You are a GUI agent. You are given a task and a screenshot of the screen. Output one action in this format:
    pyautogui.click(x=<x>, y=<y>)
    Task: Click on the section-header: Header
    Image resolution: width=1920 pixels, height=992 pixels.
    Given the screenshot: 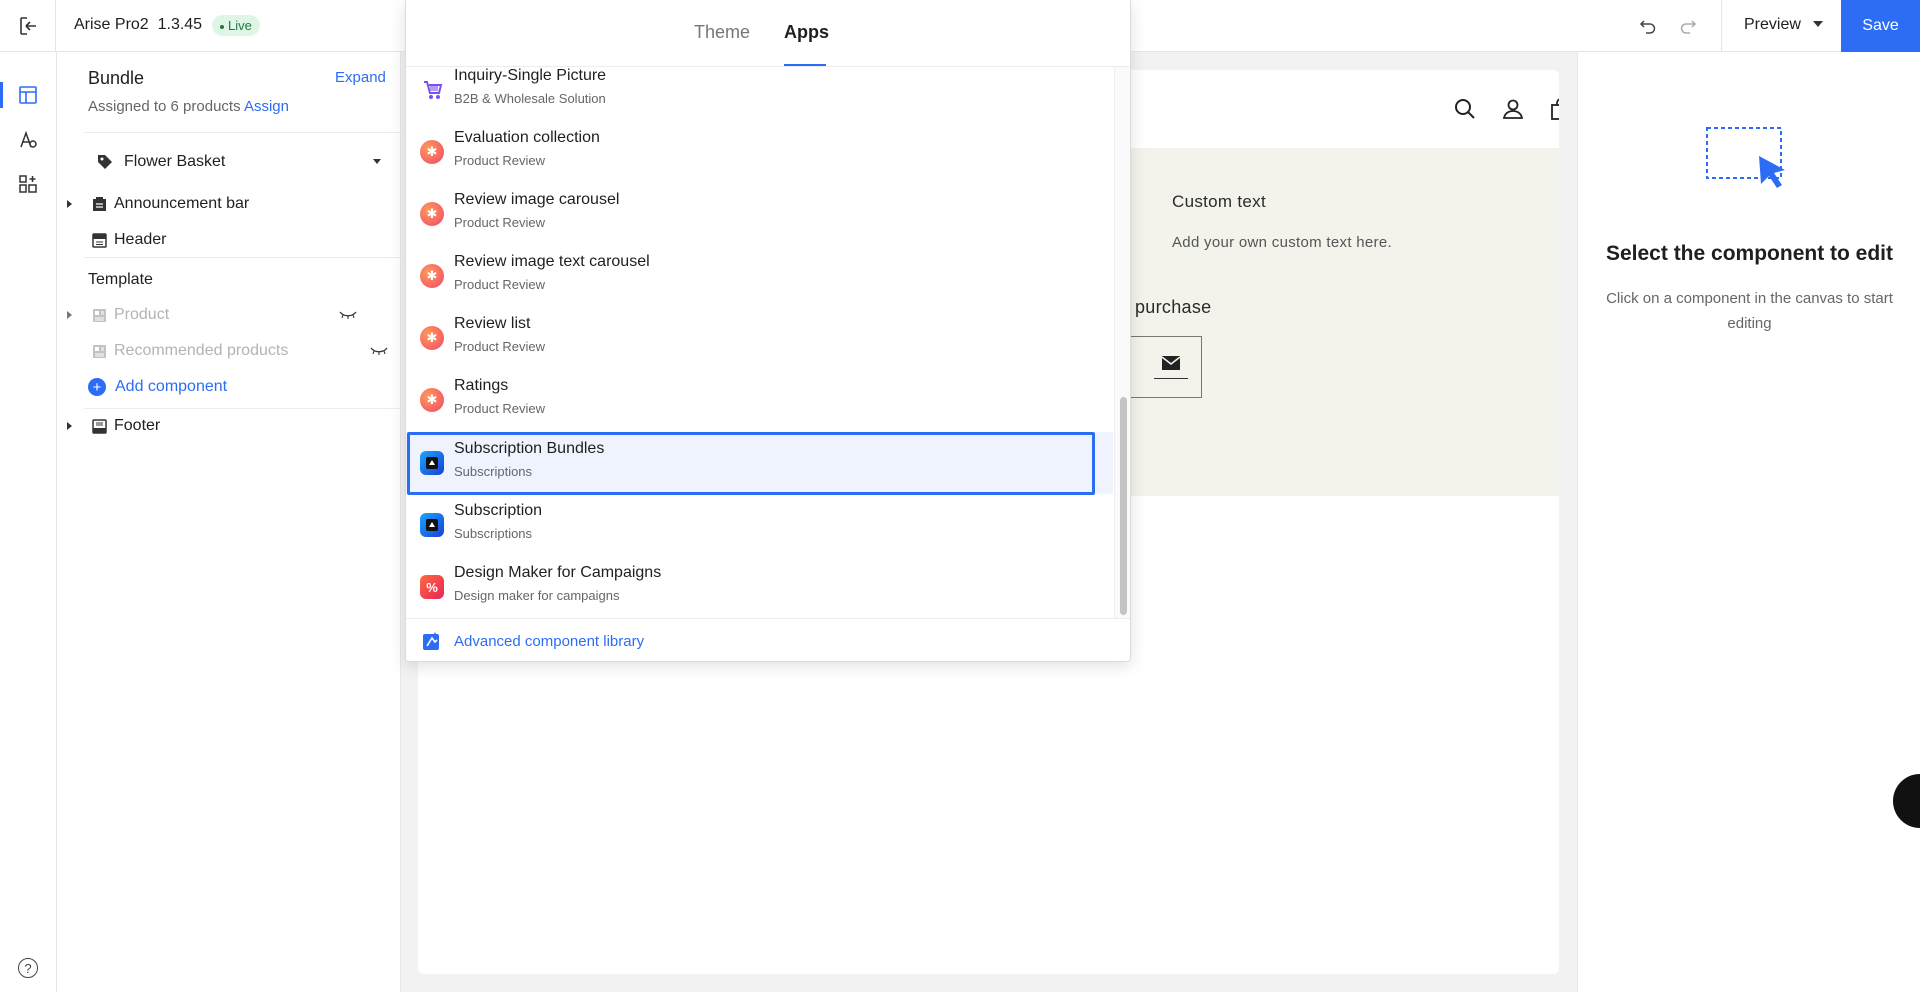 What is the action you would take?
    pyautogui.click(x=228, y=240)
    